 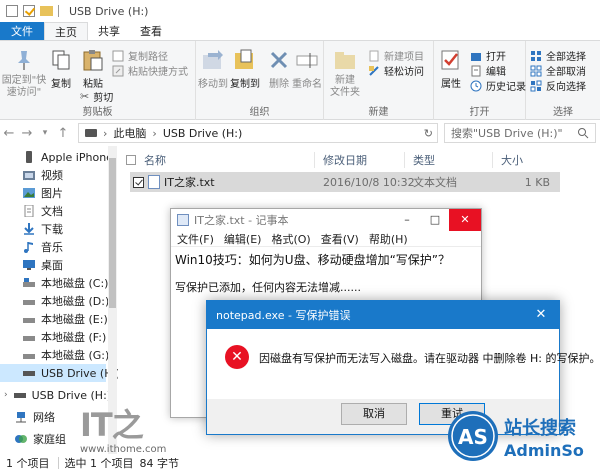 I want to click on dialog-title-bar: notepad.exe - 写保护错误, so click(x=383, y=315).